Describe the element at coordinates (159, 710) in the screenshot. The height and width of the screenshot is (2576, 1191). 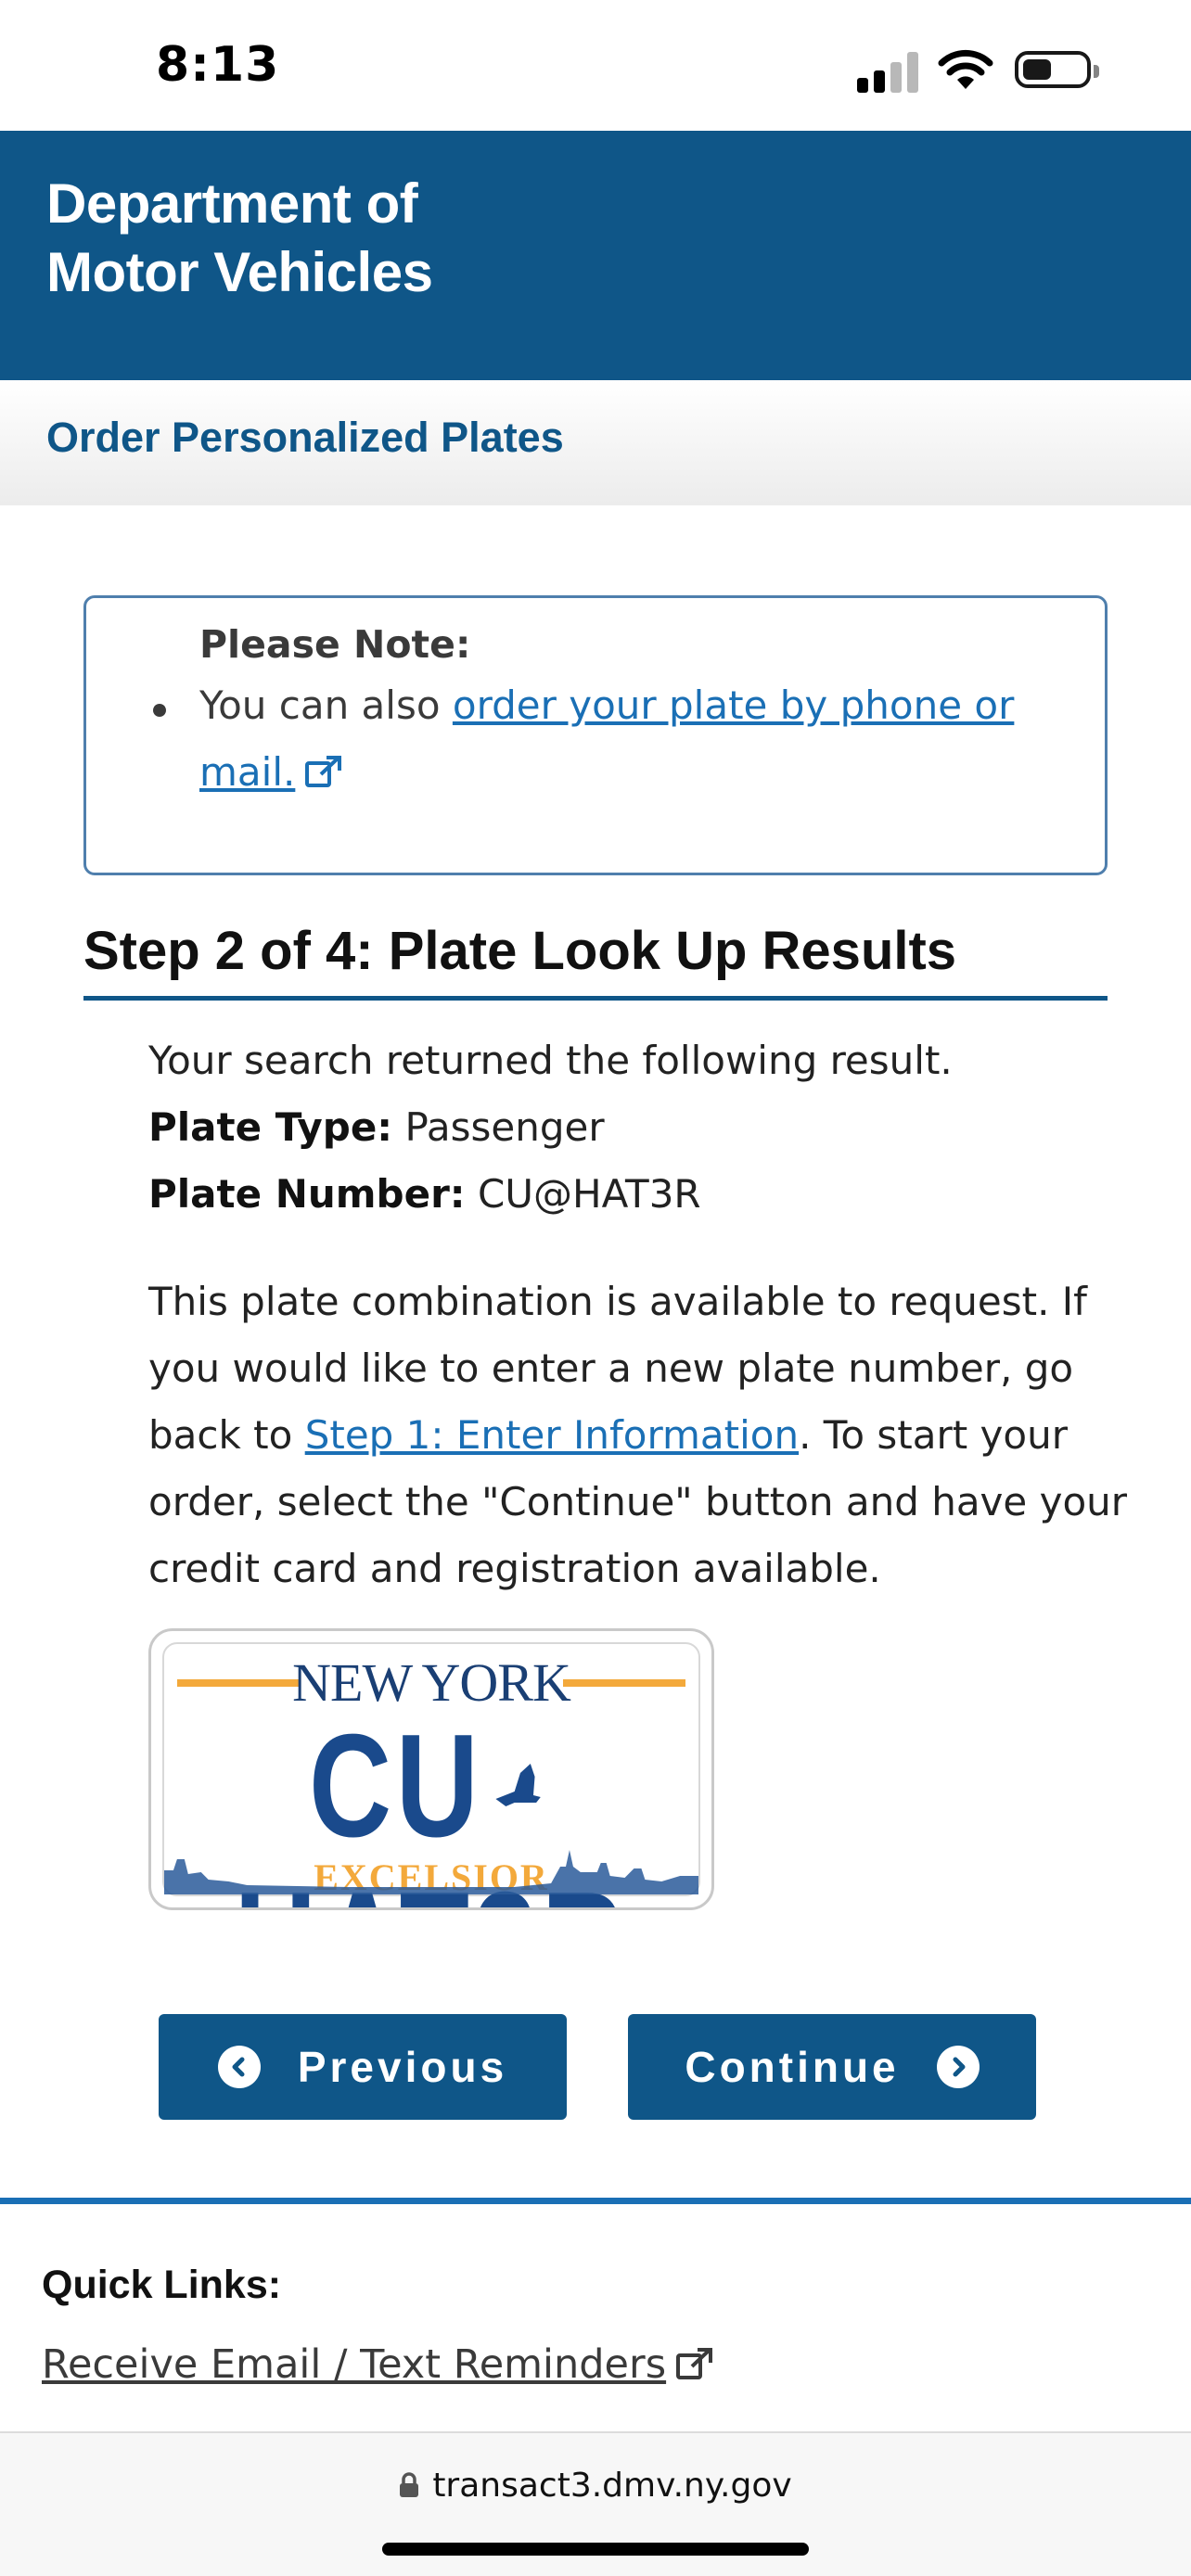
I see `bullet-icon` at that location.